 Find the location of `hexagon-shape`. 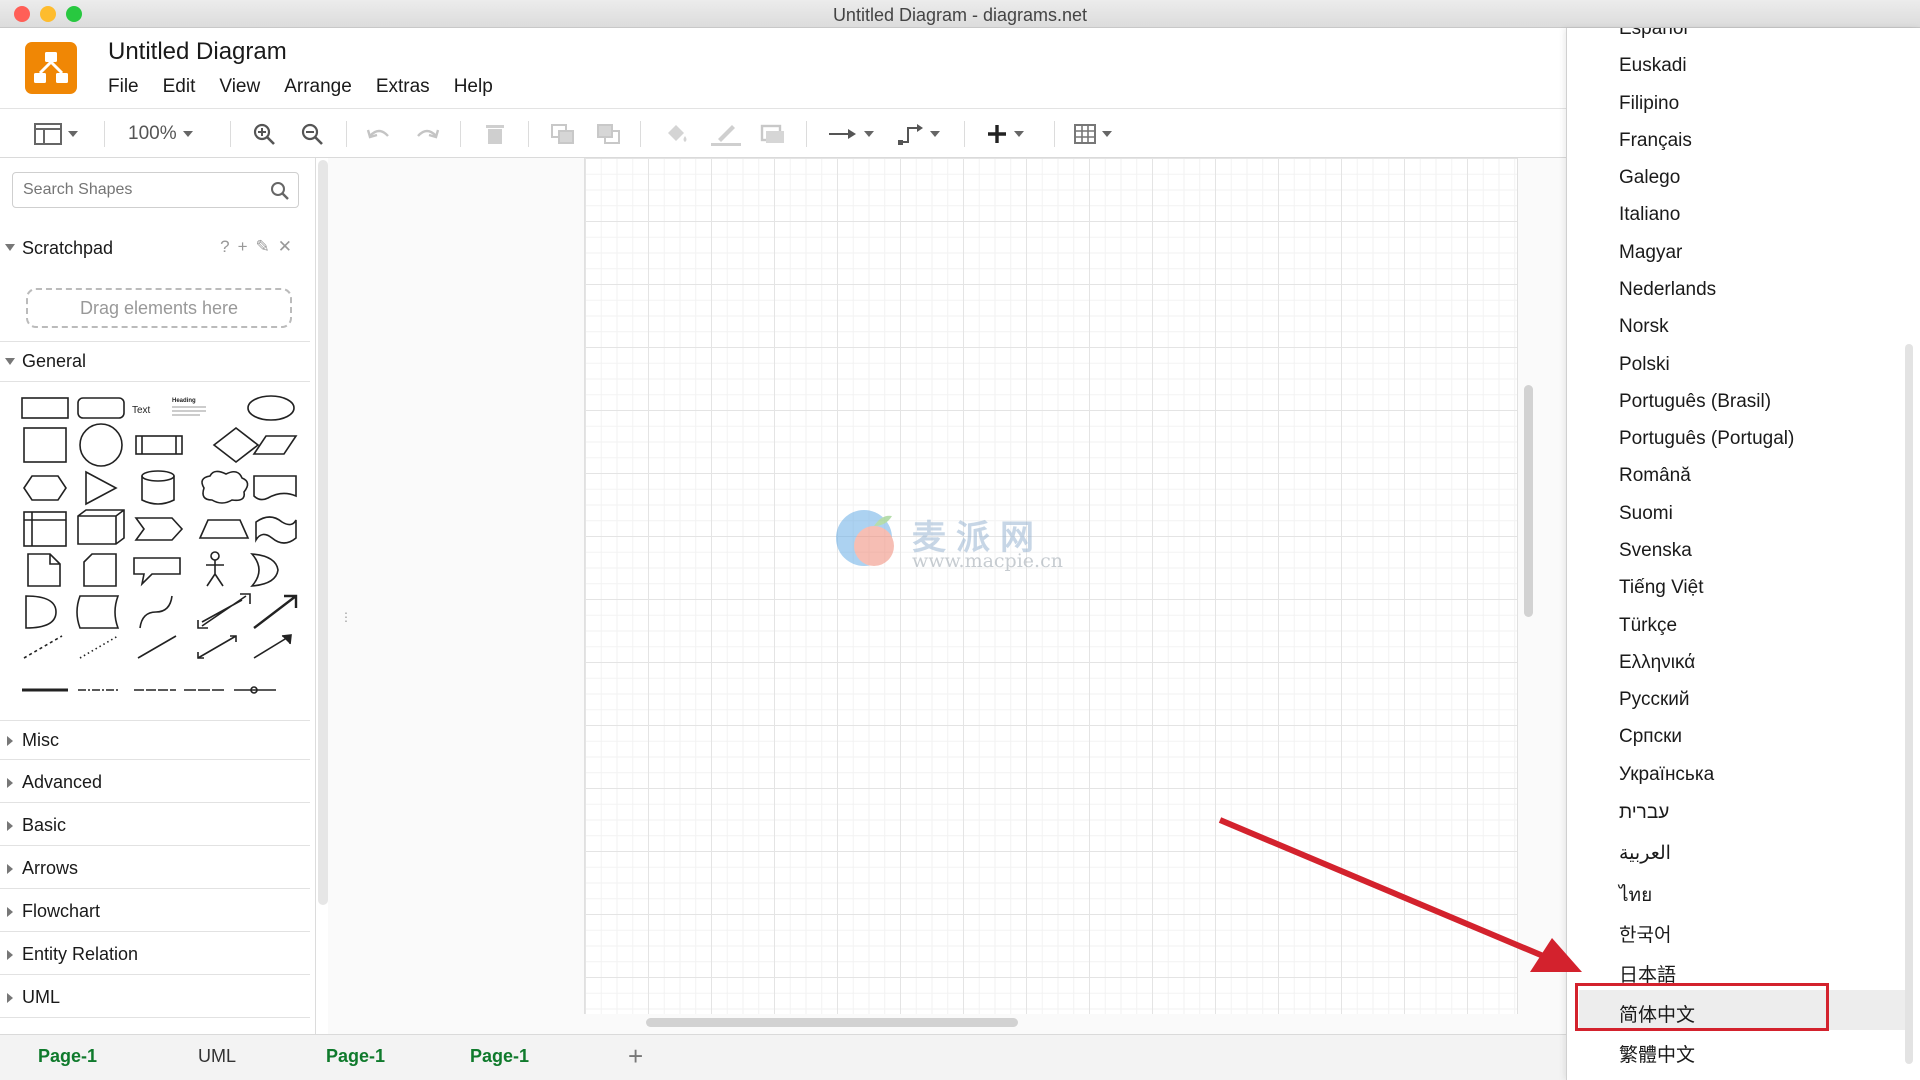

hexagon-shape is located at coordinates (45, 488).